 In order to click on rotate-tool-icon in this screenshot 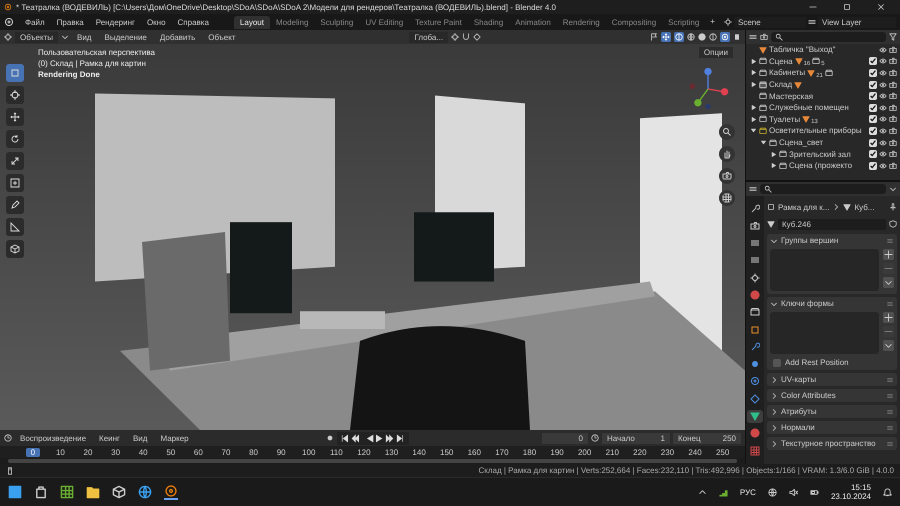, I will do `click(15, 139)`.